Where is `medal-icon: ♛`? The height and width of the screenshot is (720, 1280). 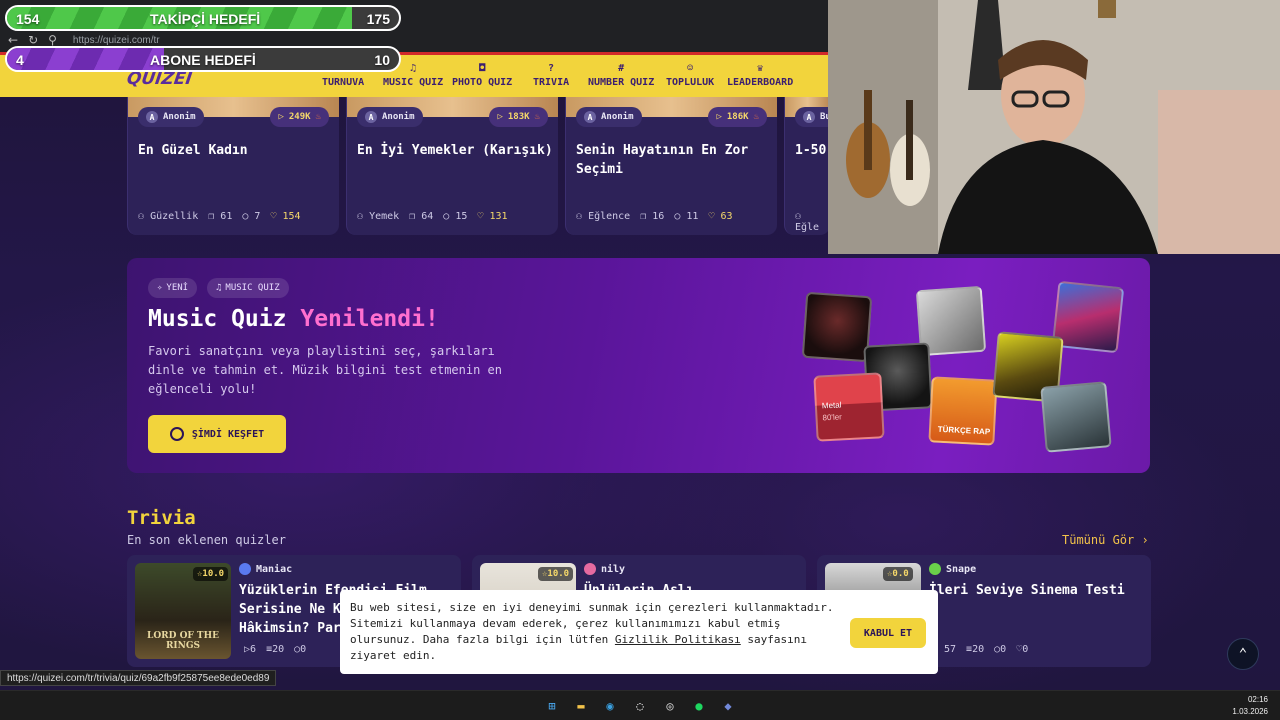
medal-icon: ♛ is located at coordinates (760, 68).